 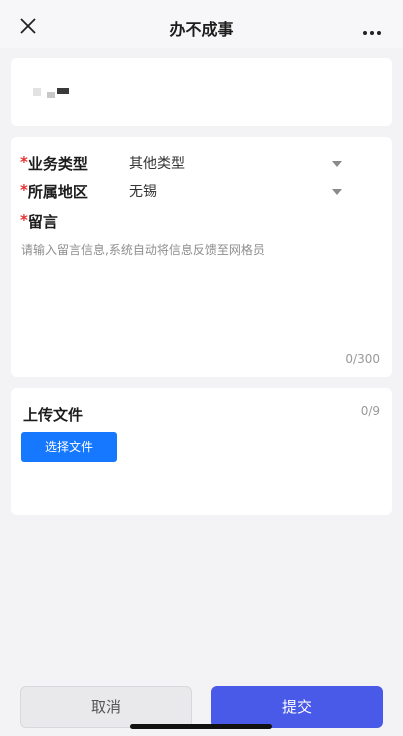 I want to click on region-label: 所属地区, so click(x=57, y=192).